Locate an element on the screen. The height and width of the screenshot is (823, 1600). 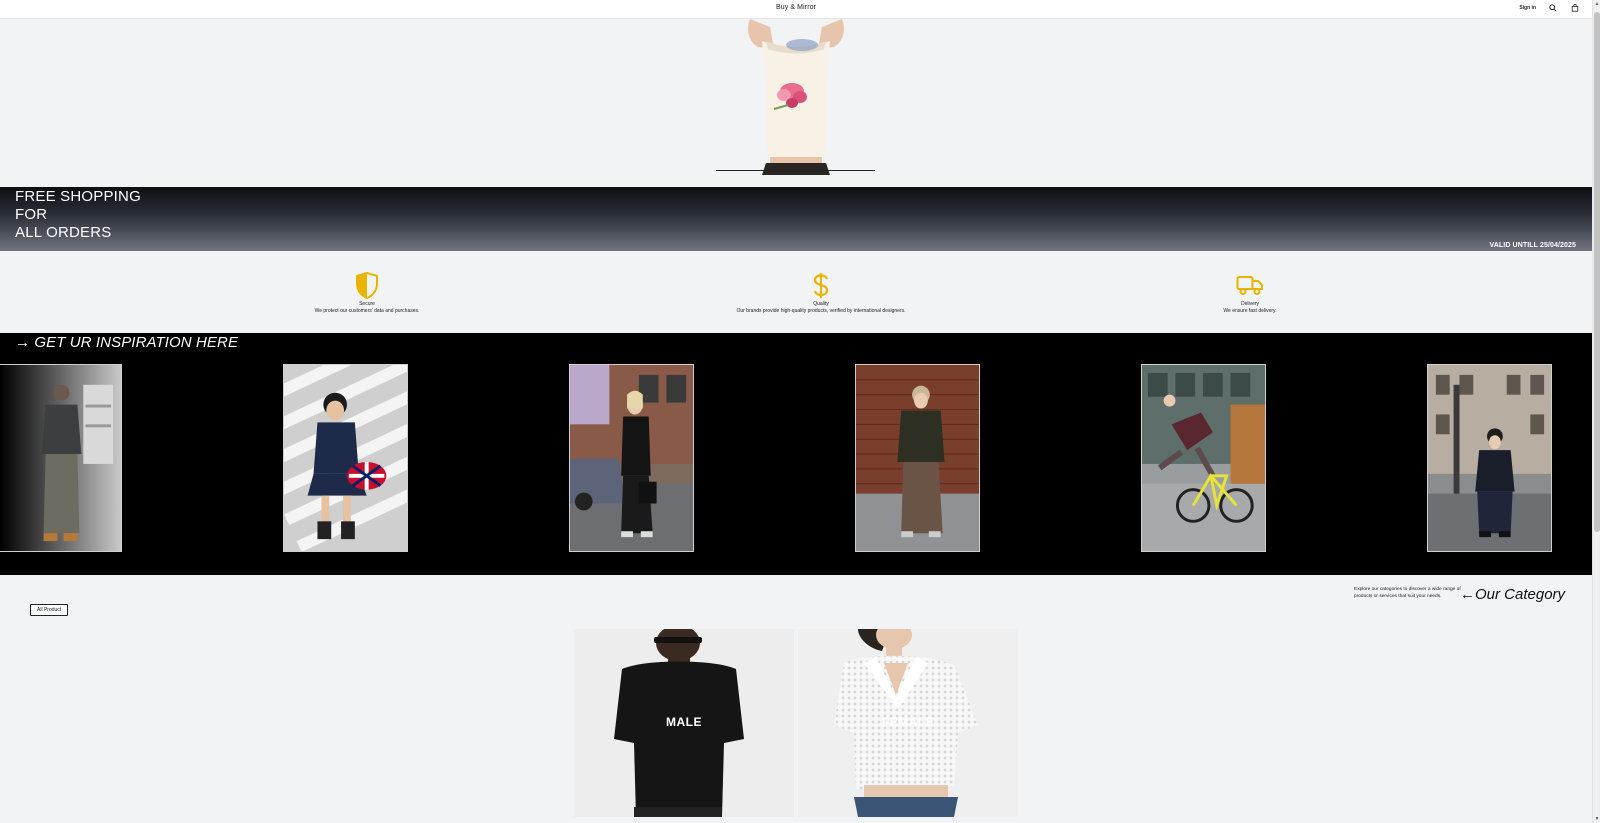
inspiration-title: → GET UR INSPIRATION HERE is located at coordinates (127, 342).